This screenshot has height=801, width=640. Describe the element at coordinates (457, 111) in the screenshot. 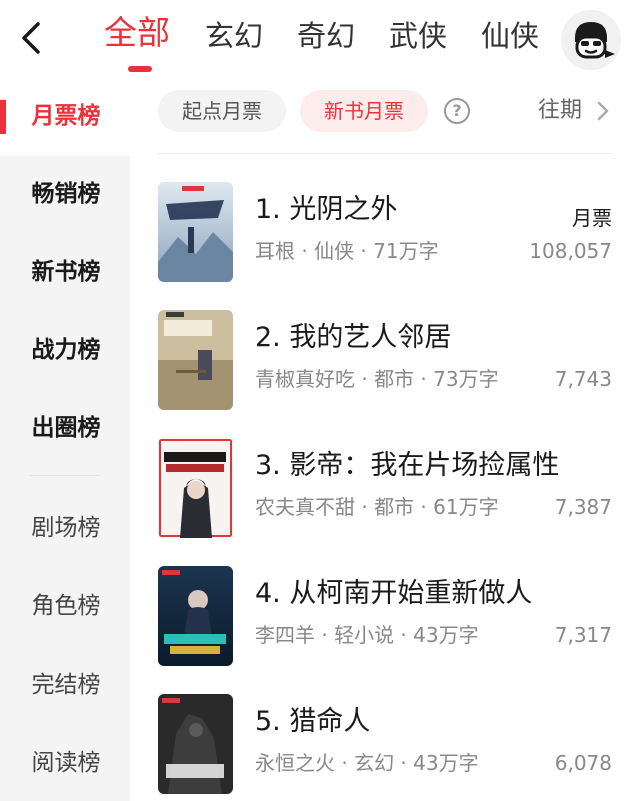

I see `question-circle-icon: ?` at that location.